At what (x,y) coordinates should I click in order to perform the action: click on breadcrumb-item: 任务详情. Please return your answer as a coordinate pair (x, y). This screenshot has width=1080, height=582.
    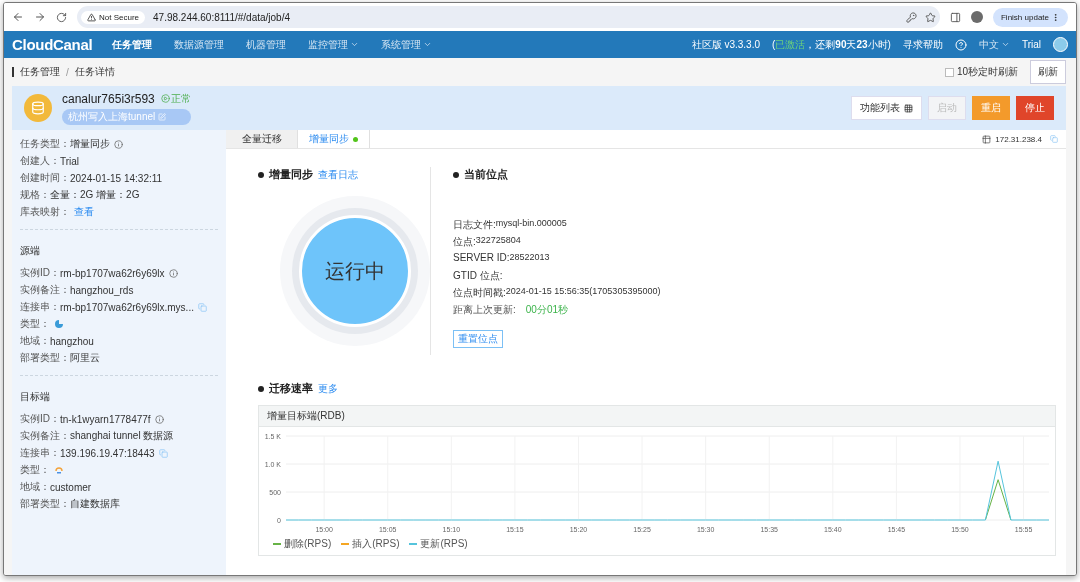
    Looking at the image, I should click on (94, 72).